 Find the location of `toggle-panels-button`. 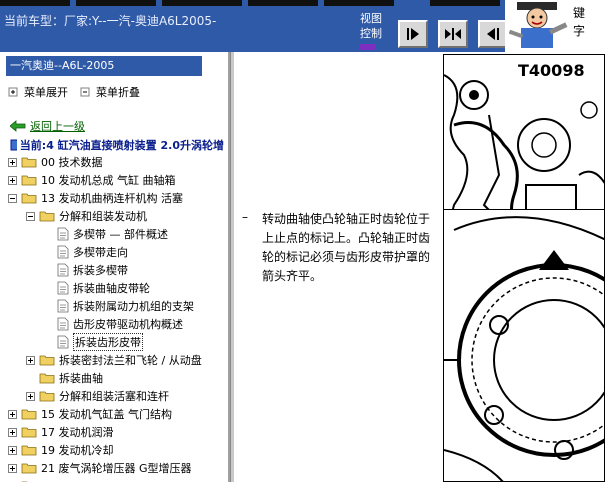

toggle-panels-button is located at coordinates (453, 34).